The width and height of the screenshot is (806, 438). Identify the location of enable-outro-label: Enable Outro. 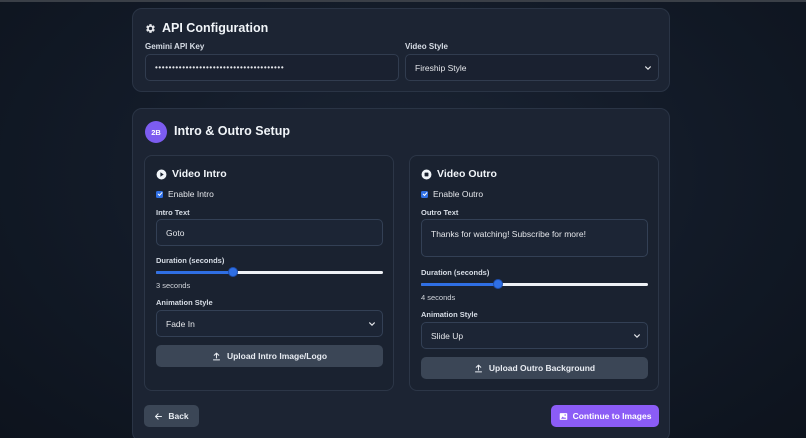
(458, 194).